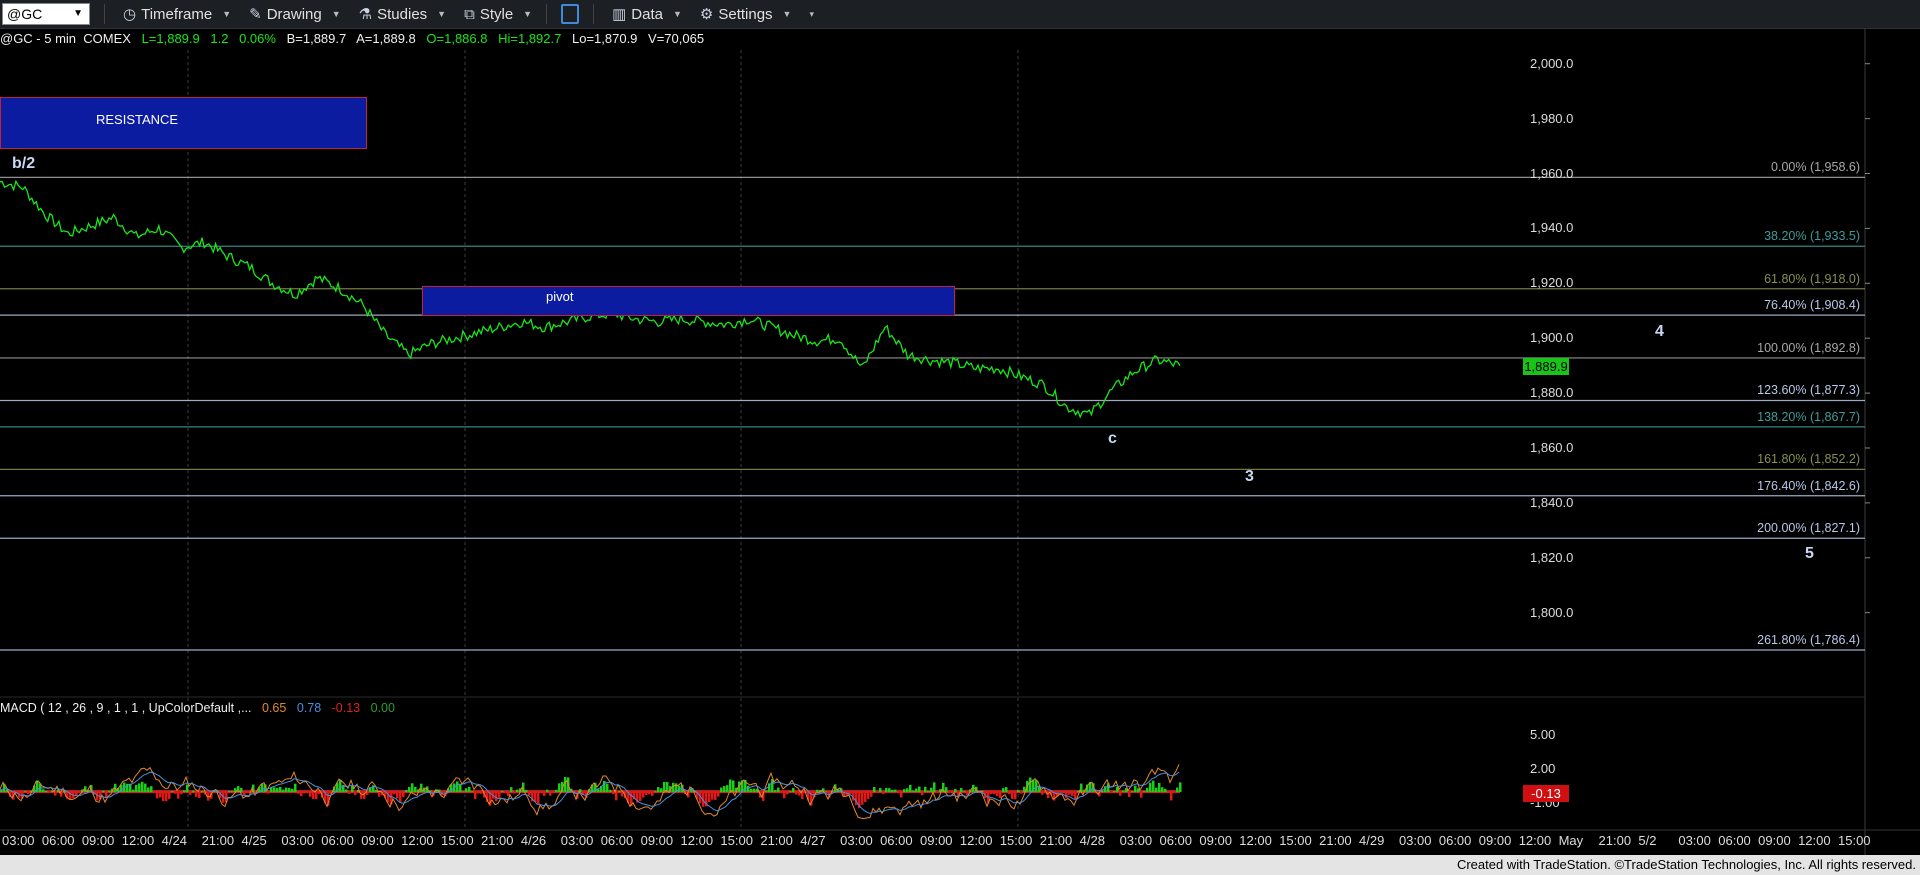 This screenshot has width=1920, height=875. Describe the element at coordinates (130, 14) in the screenshot. I see `clock-icon: ◷` at that location.